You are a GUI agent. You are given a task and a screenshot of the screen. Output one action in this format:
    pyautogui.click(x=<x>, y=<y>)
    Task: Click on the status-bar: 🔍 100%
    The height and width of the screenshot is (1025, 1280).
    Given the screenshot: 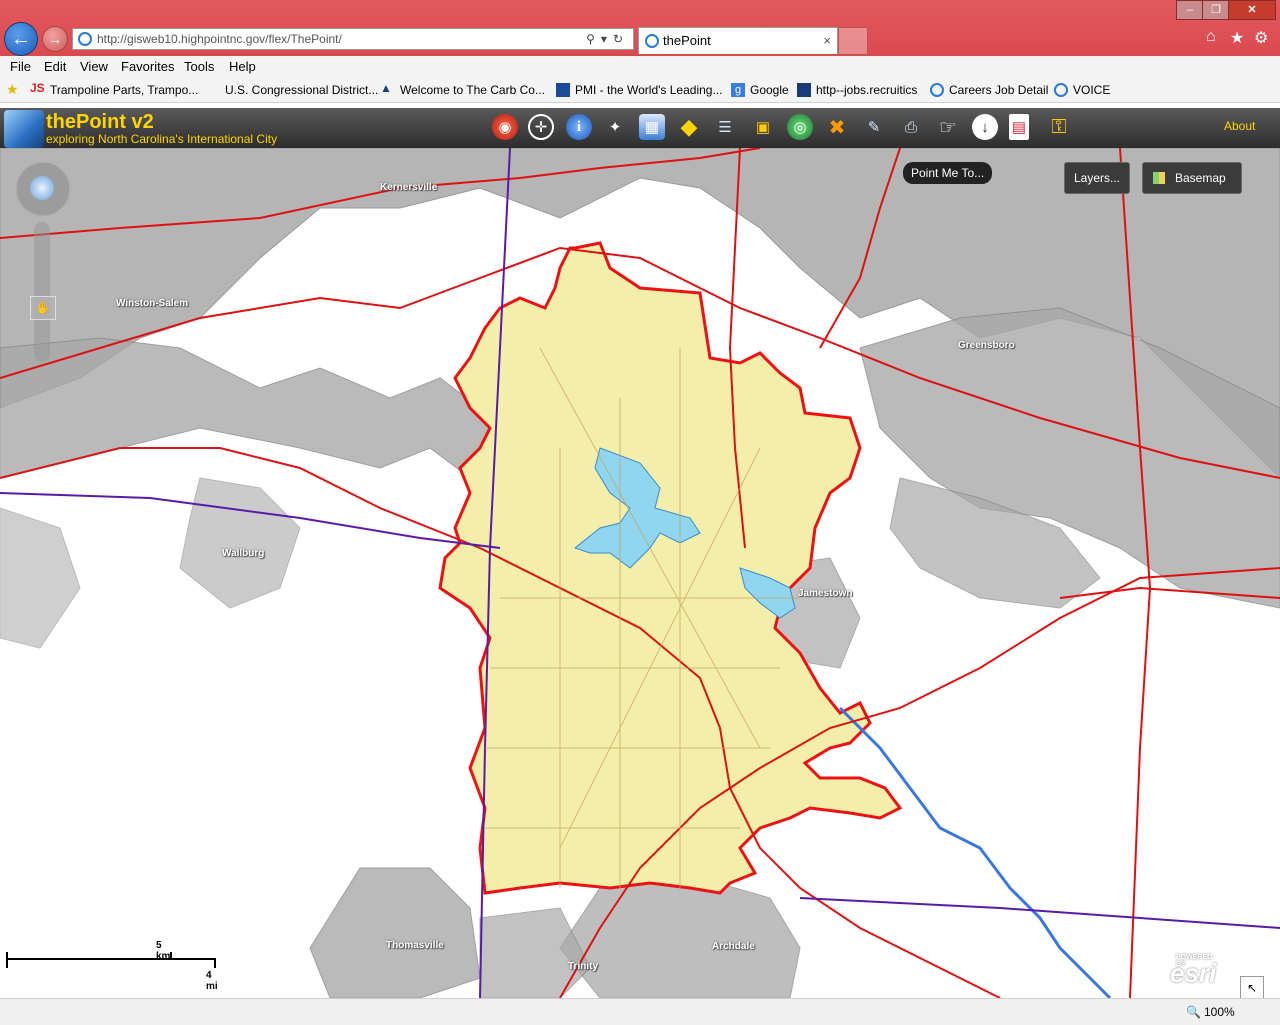 What is the action you would take?
    pyautogui.click(x=640, y=1011)
    